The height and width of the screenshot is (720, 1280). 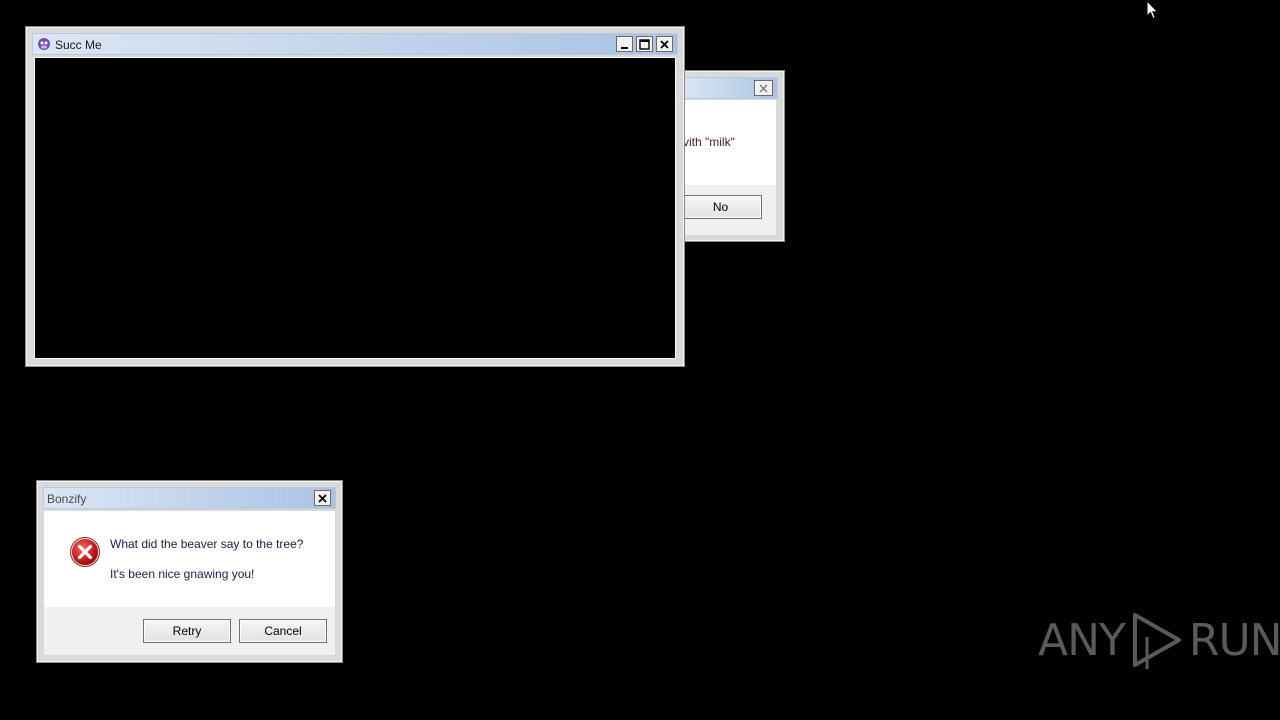 I want to click on dialog-message-line1: What did the beaver say to the tree?, so click(x=207, y=544).